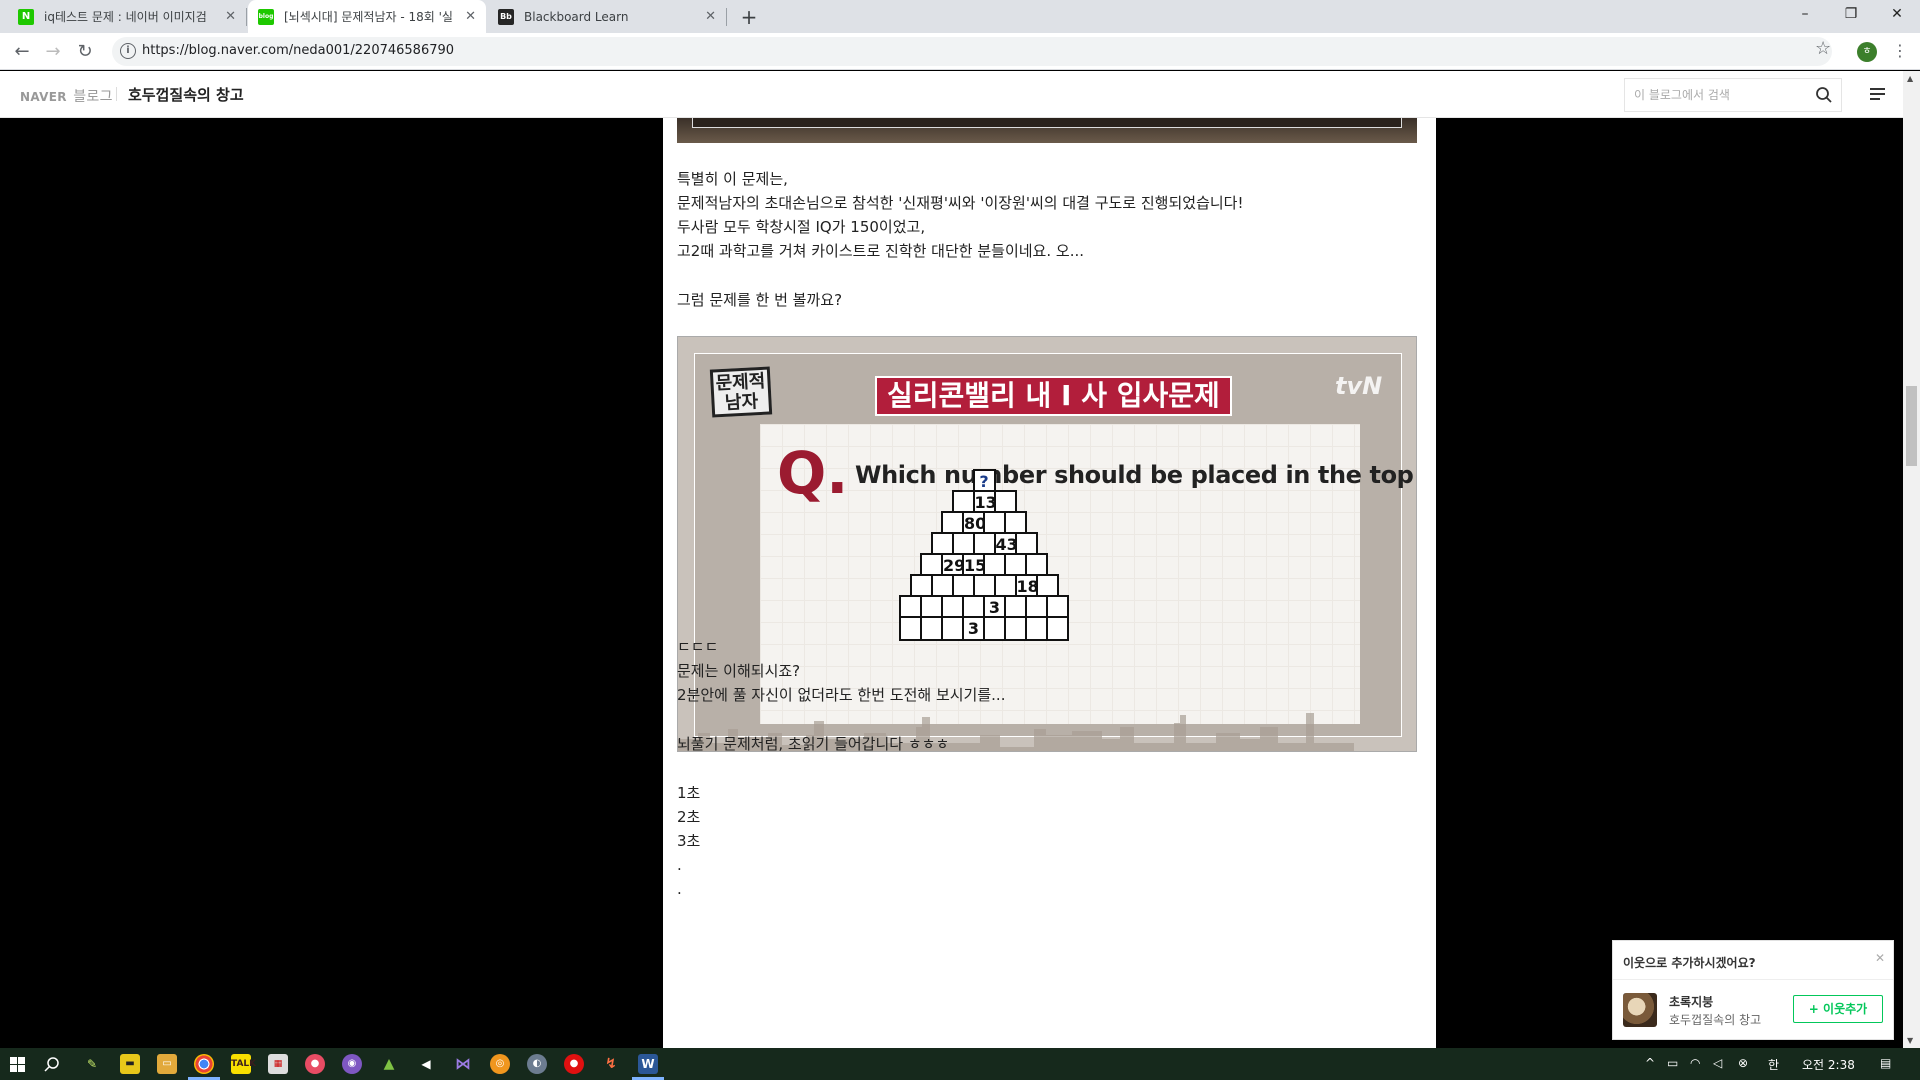 The width and height of the screenshot is (1920, 1080). Describe the element at coordinates (266, 16) in the screenshot. I see `naver-blog-favicon-icon: blog` at that location.